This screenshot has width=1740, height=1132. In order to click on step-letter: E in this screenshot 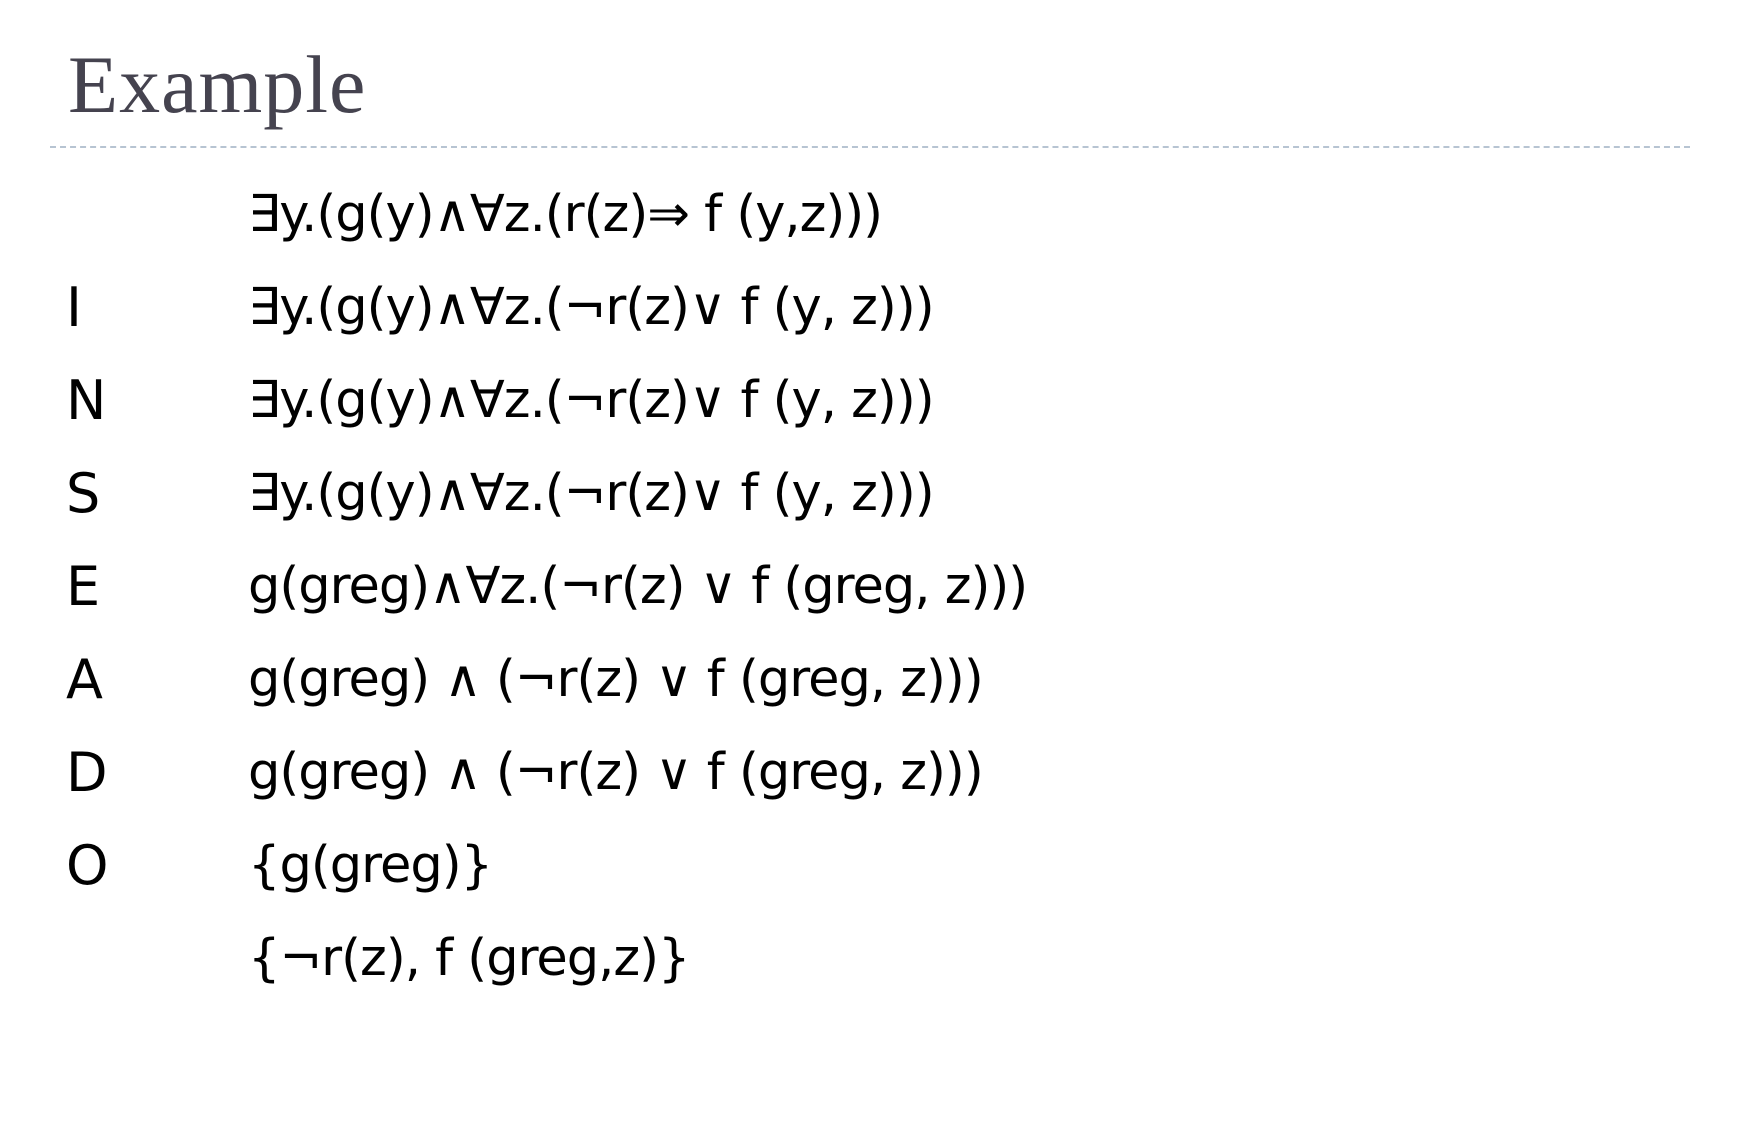, I will do `click(83, 586)`.